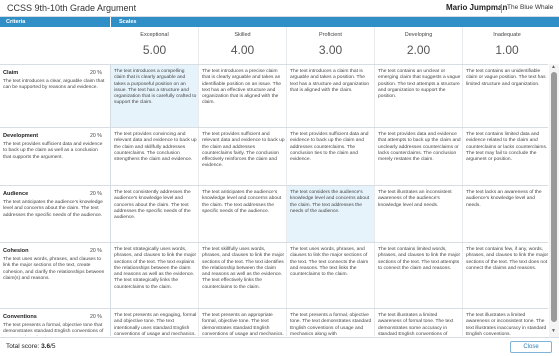 This screenshot has width=559, height=356. I want to click on scrollbar-thumb, so click(554, 197).